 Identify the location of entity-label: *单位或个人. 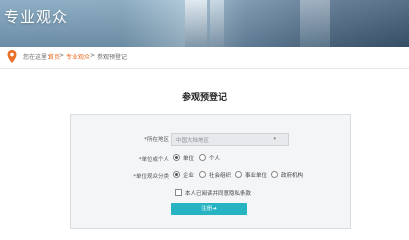
(153, 160).